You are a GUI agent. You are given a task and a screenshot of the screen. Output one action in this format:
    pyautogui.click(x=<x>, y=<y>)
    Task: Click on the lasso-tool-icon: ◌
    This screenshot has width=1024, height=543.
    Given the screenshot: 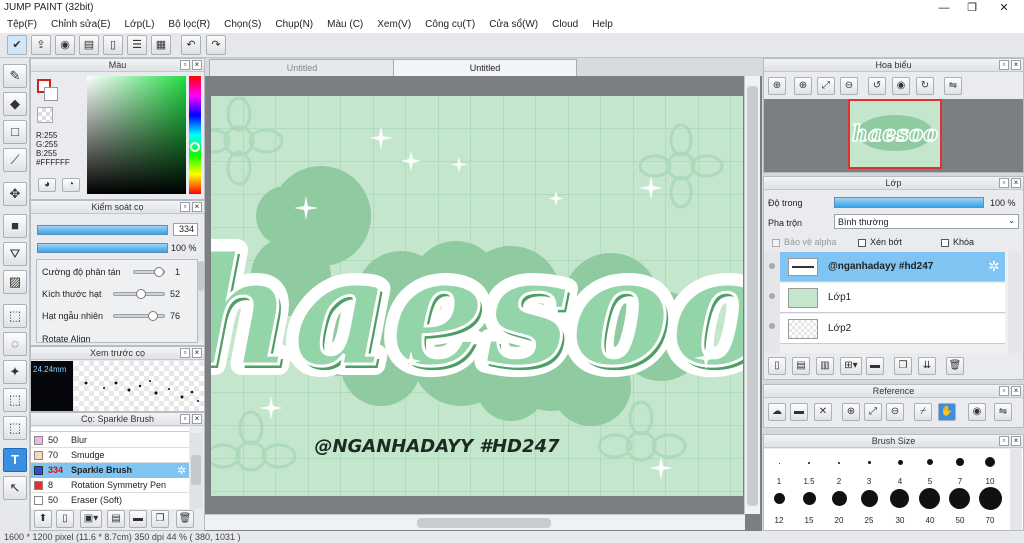 What is the action you would take?
    pyautogui.click(x=15, y=344)
    